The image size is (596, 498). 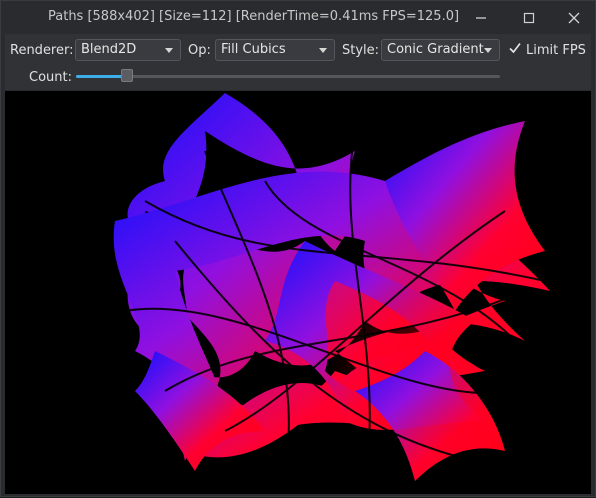 What do you see at coordinates (50, 77) in the screenshot?
I see `count-label: Count:` at bounding box center [50, 77].